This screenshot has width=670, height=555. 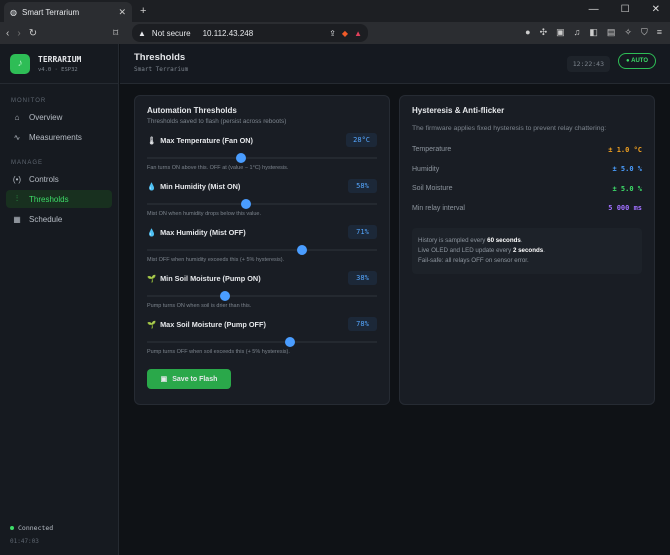 I want to click on page-subtitle: Smart Terrarium, so click(x=161, y=69).